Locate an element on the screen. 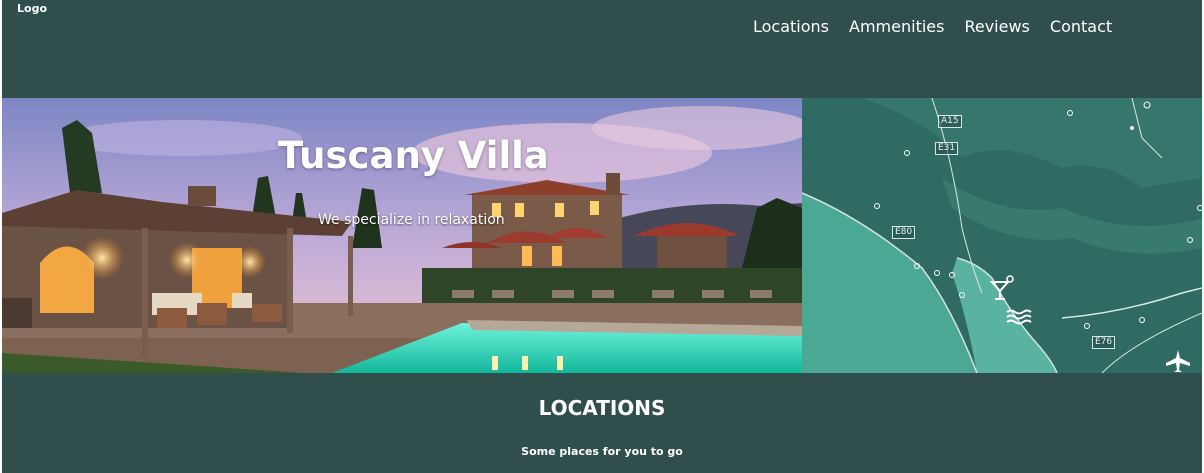  road-label-e31: E31 is located at coordinates (947, 148).